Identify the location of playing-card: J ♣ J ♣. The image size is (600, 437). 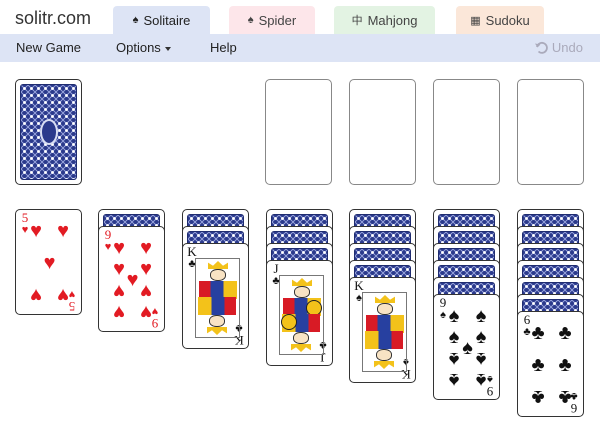
(299, 313).